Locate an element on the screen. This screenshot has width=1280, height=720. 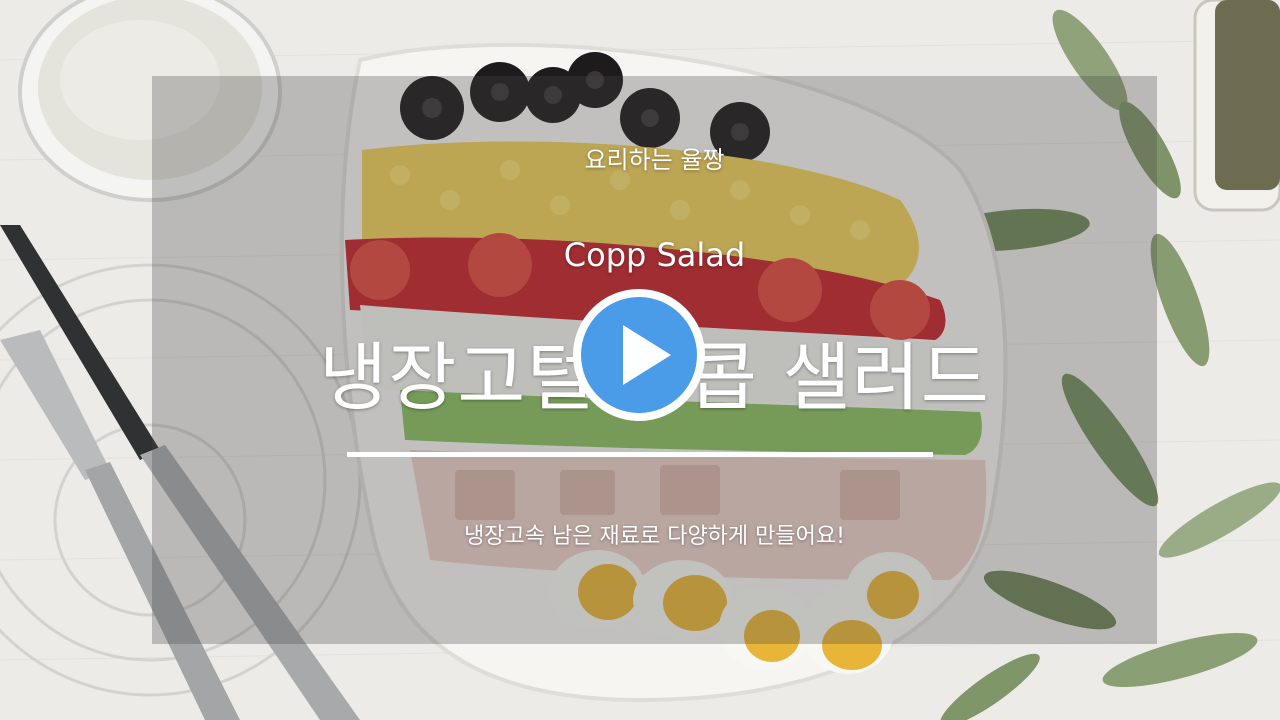
play-button is located at coordinates (639, 355).